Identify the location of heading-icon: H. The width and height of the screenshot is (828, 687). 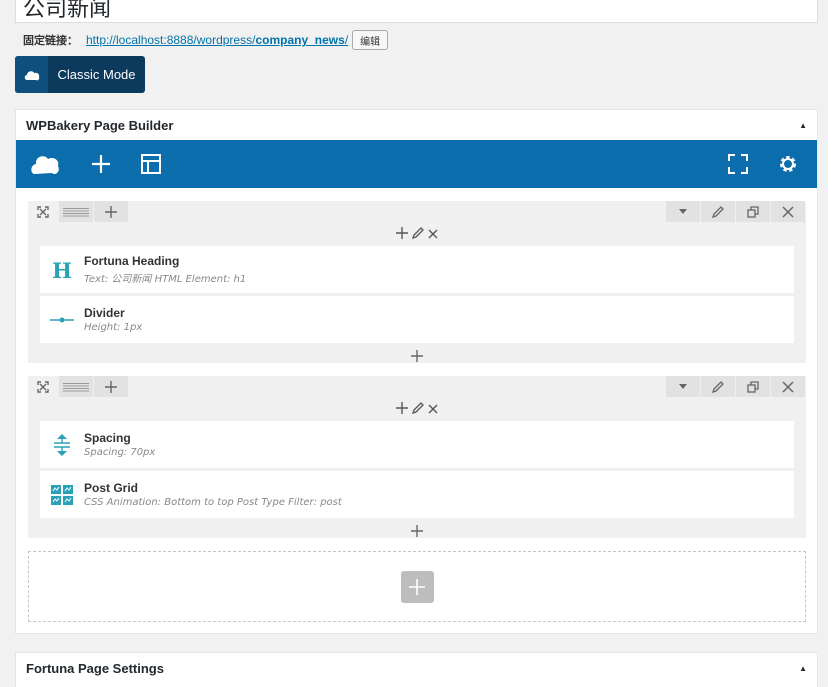
(62, 270).